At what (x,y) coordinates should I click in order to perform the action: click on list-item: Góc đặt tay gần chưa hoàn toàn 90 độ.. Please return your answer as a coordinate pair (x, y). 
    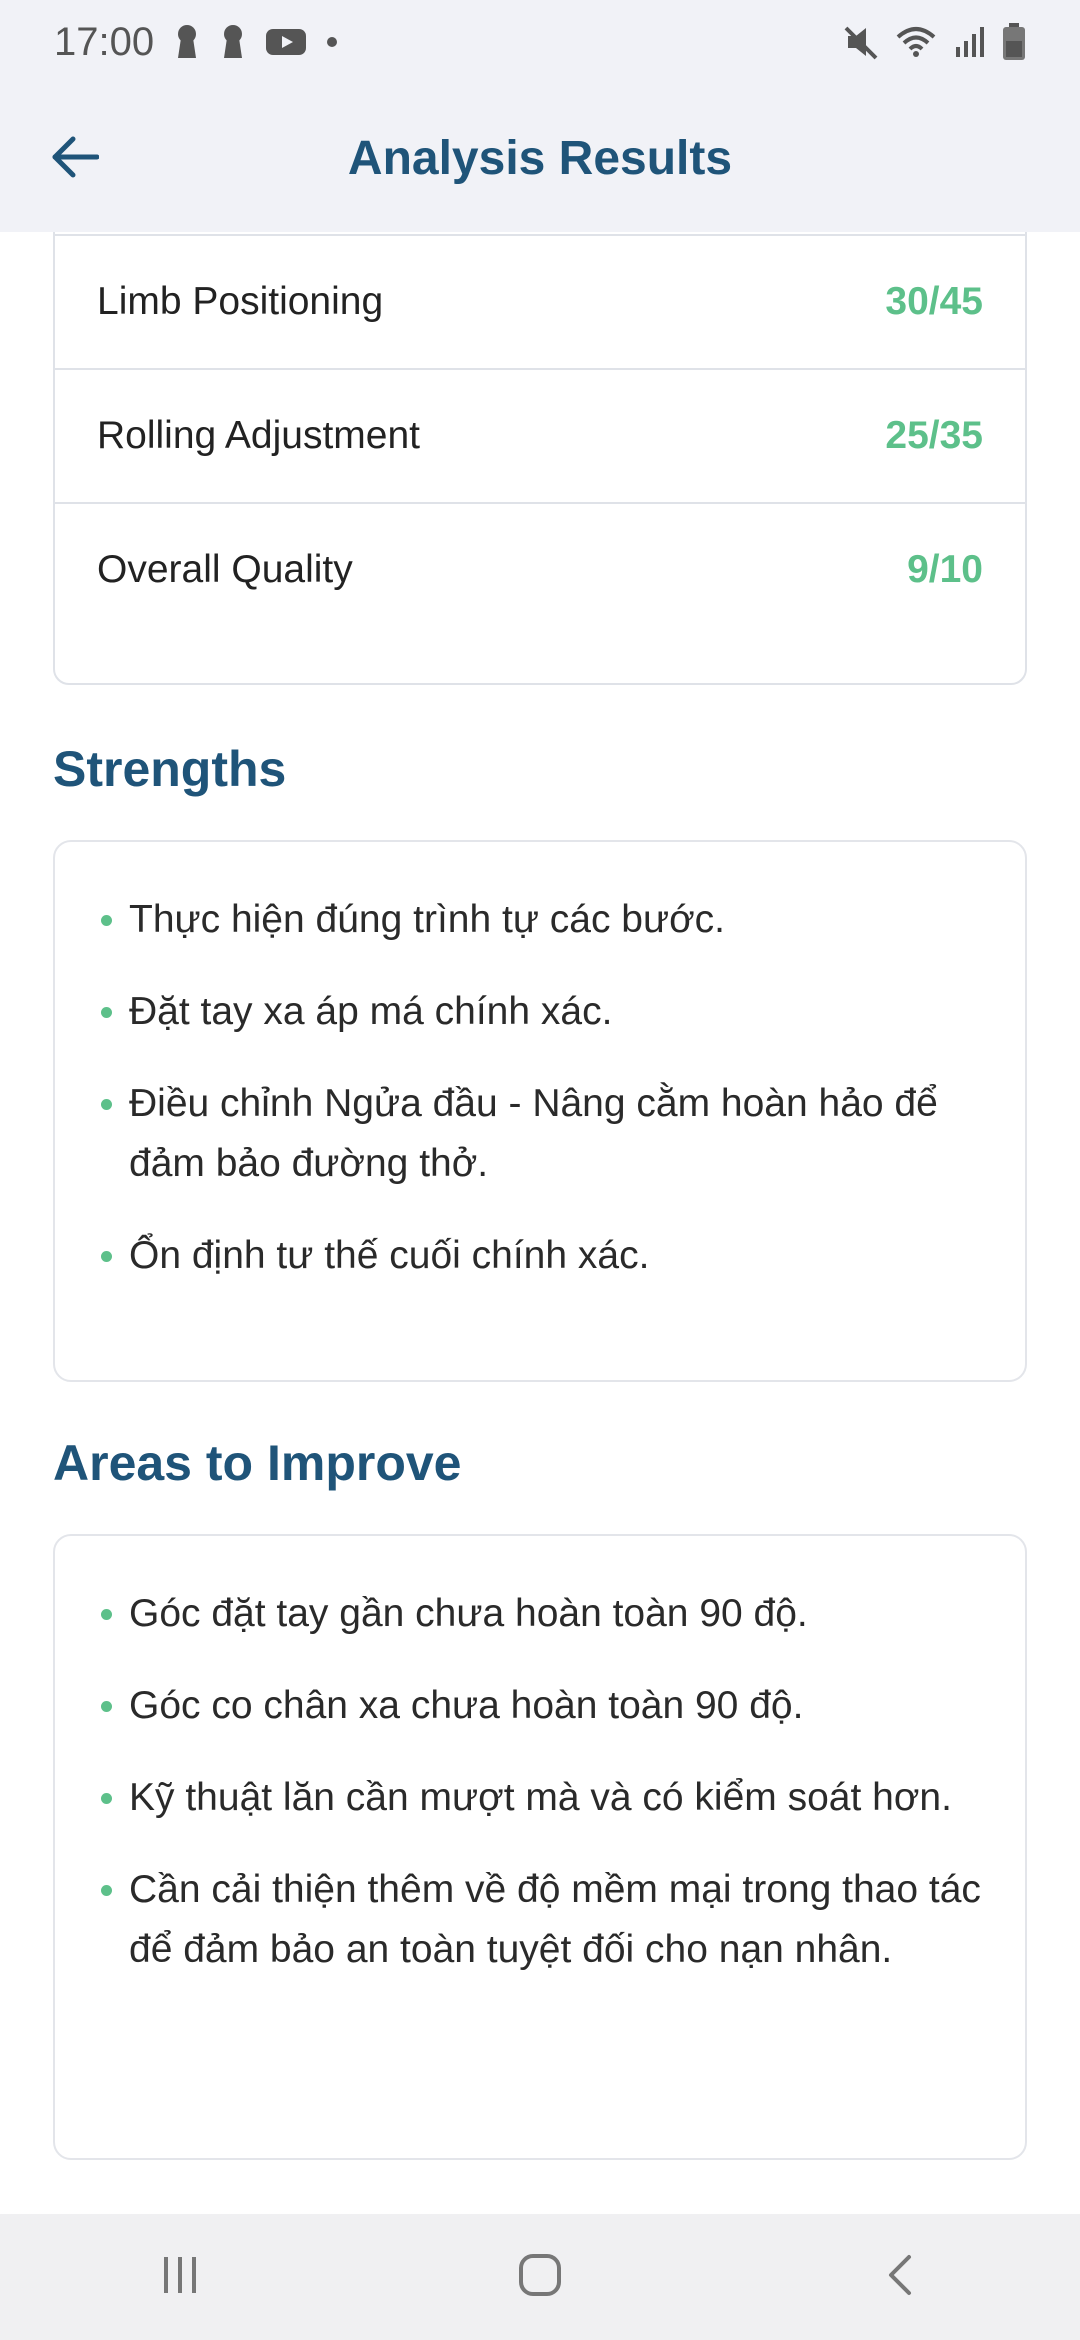
    Looking at the image, I should click on (542, 1614).